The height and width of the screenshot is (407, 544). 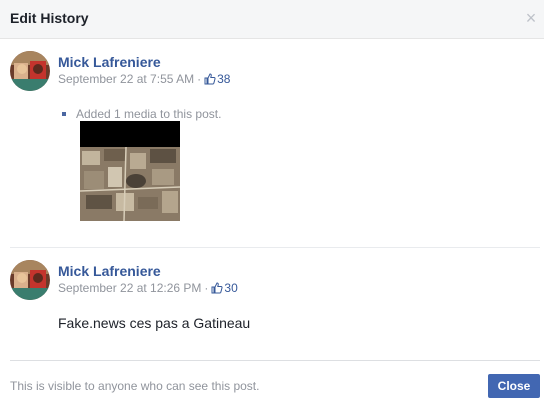 I want to click on like-count-link: 30, so click(x=224, y=288).